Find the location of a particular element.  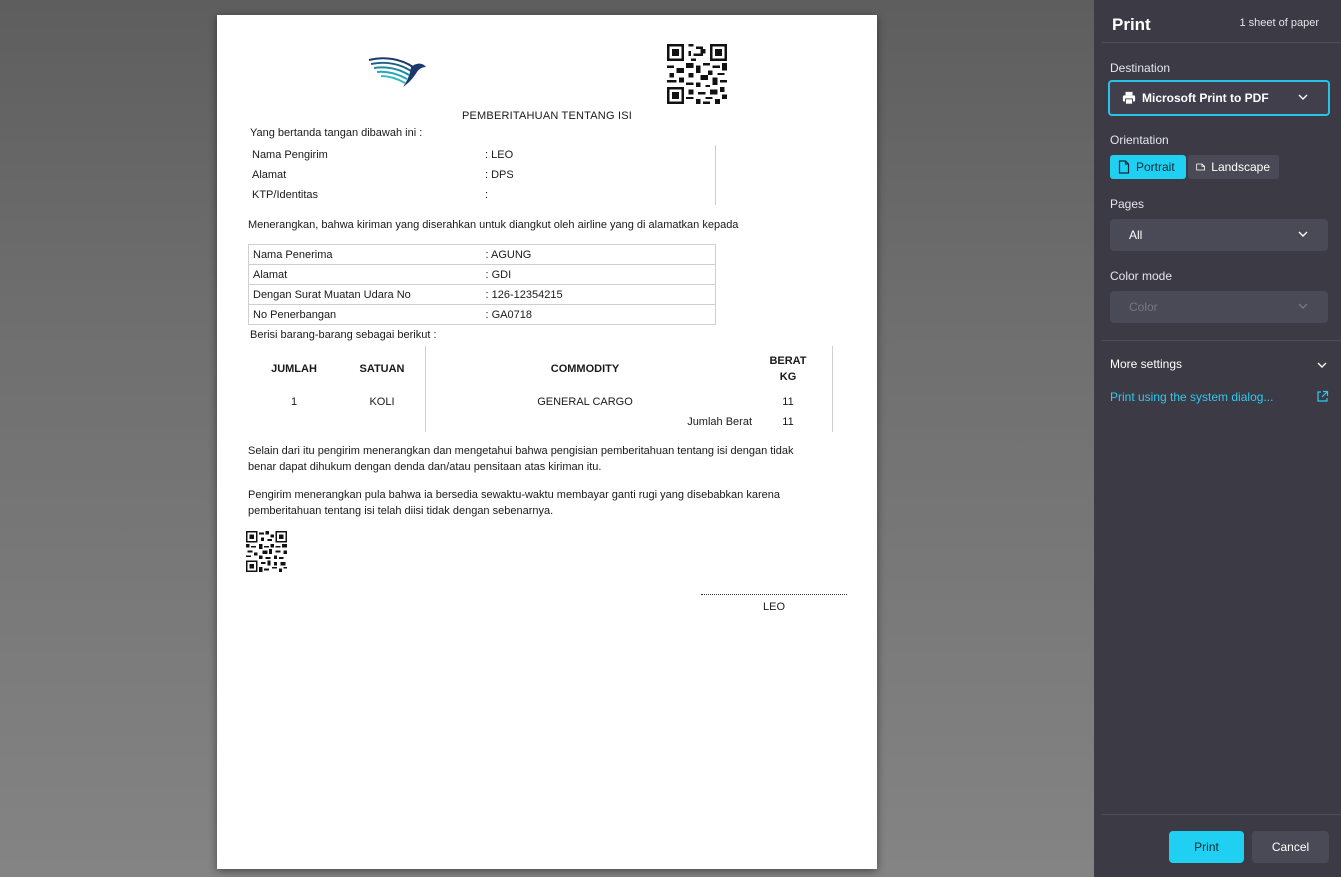

portrait-label: Portrait is located at coordinates (1155, 167).